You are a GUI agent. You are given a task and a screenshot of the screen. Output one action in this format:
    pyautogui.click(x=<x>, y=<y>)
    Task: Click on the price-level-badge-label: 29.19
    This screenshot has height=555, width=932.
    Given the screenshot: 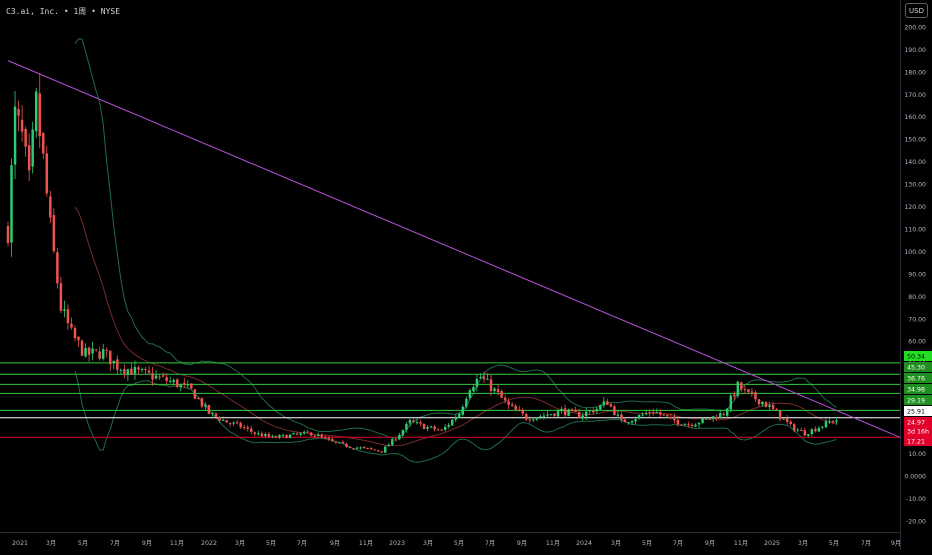 What is the action you would take?
    pyautogui.click(x=916, y=401)
    